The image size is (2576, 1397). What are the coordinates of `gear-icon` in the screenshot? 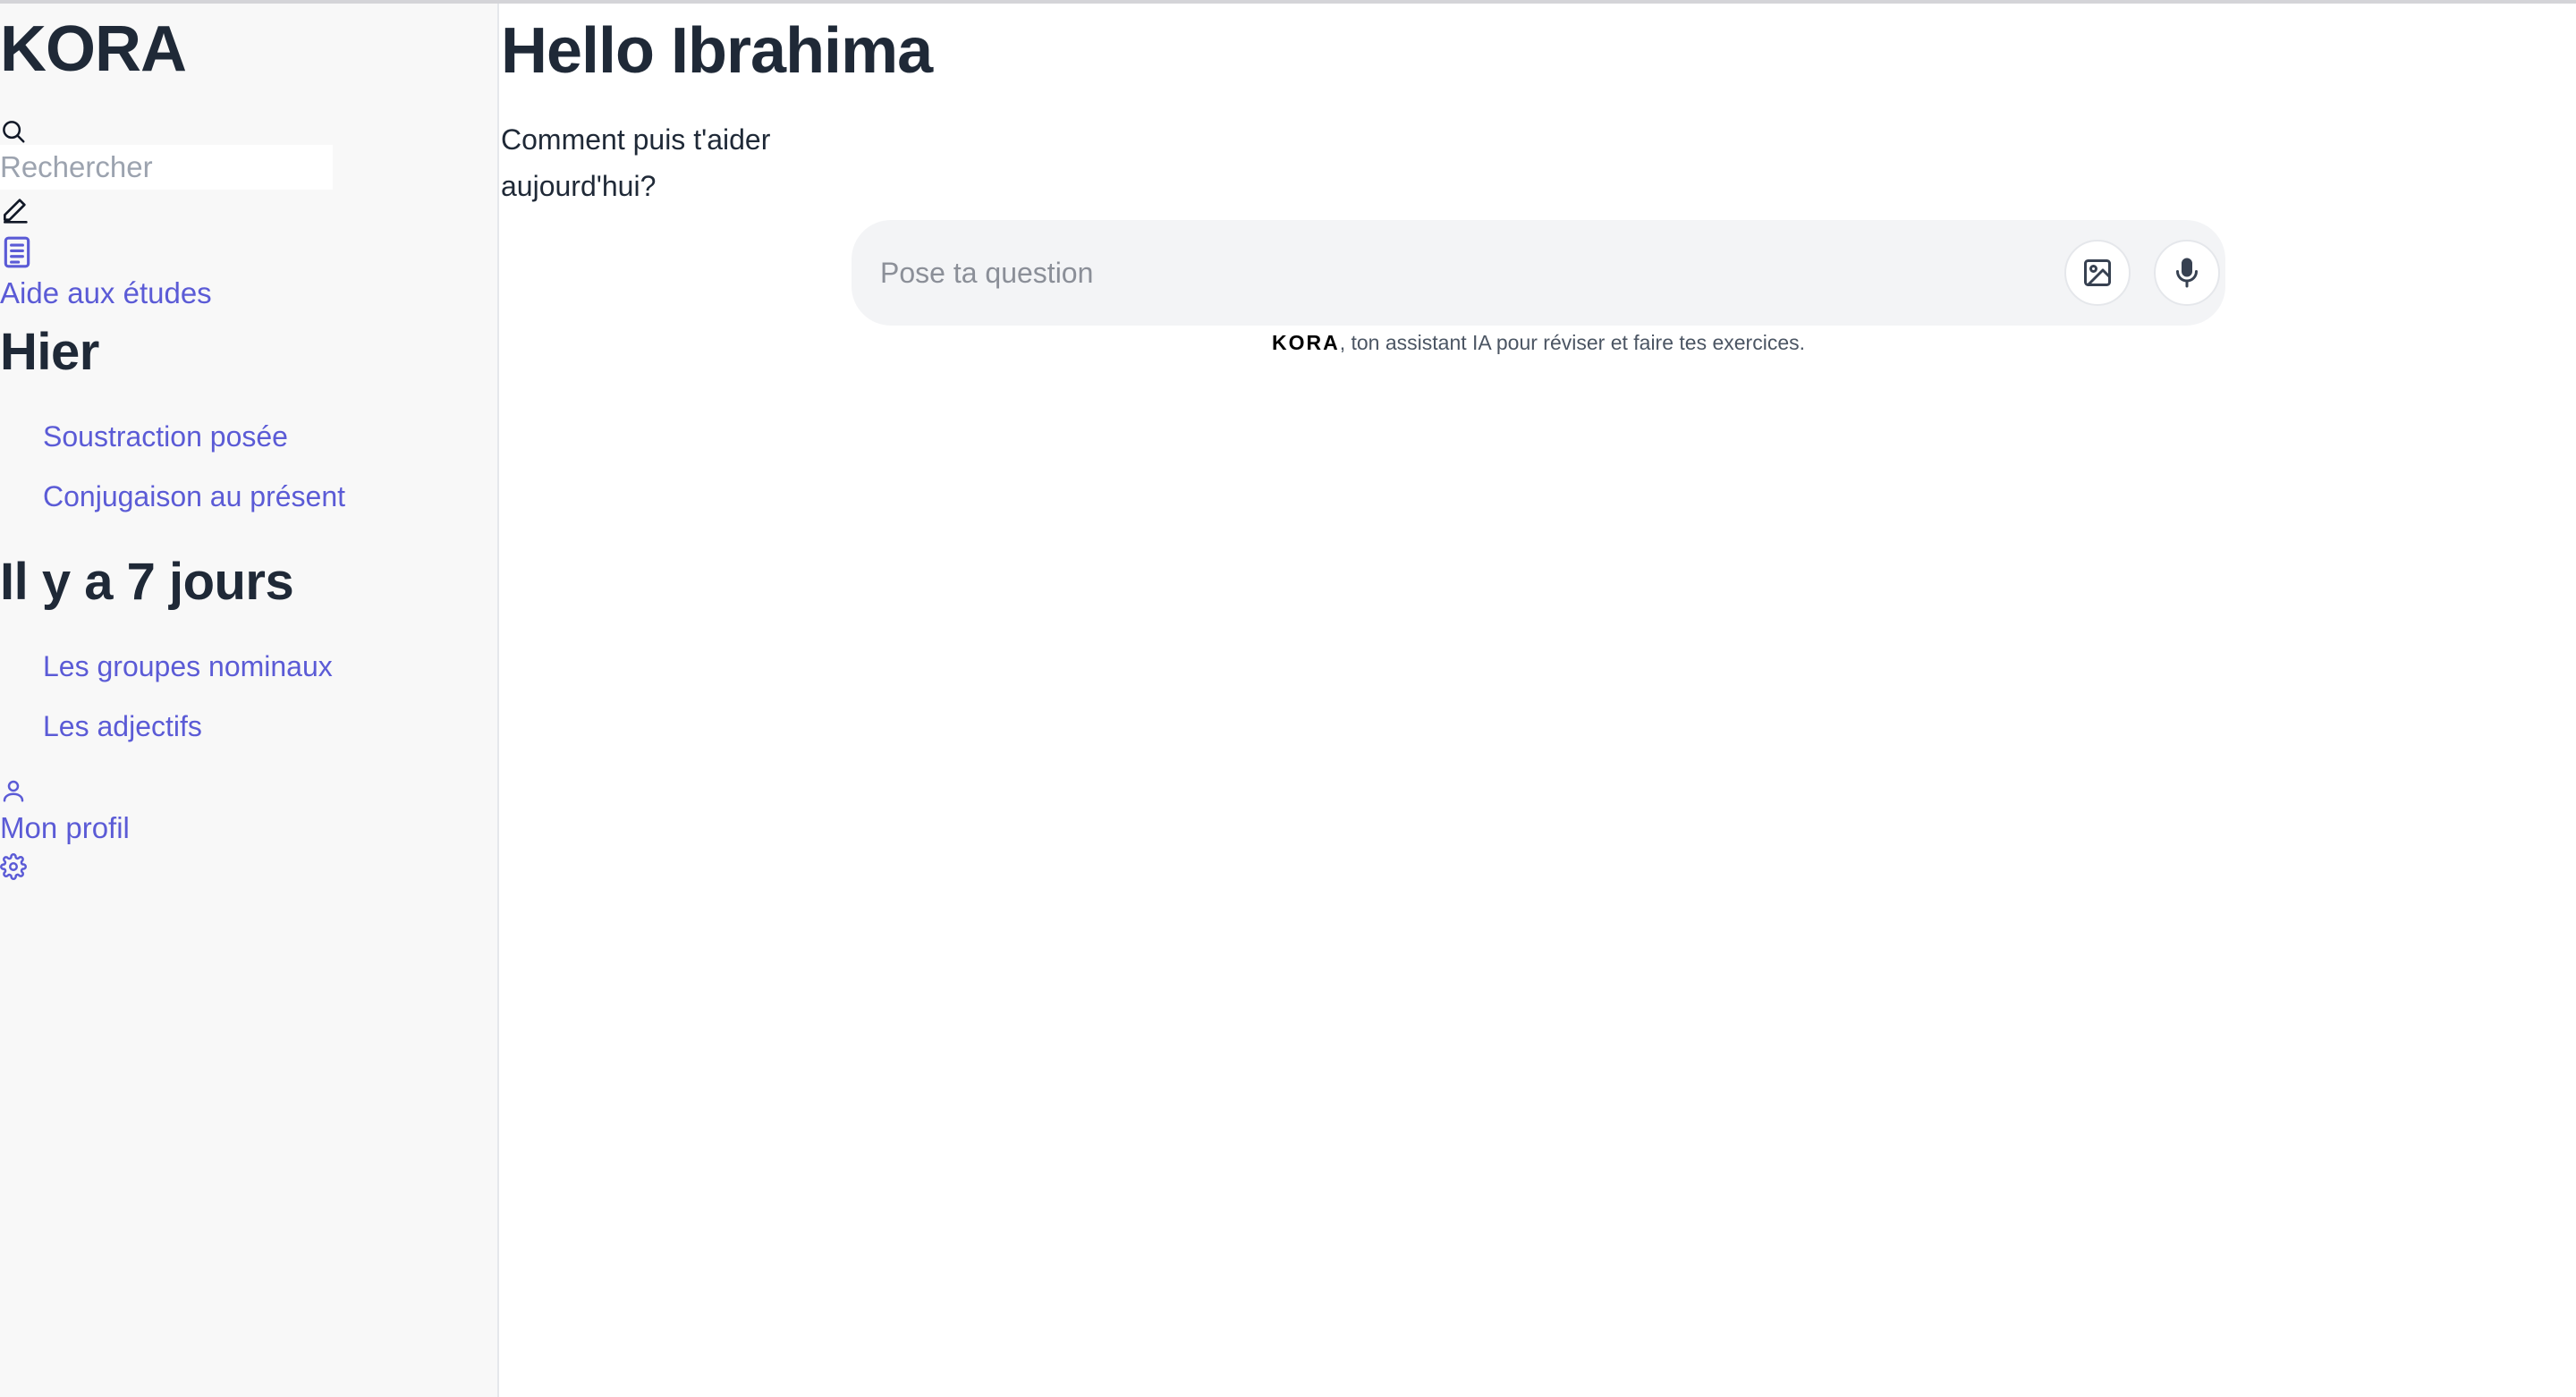 It's located at (13, 867).